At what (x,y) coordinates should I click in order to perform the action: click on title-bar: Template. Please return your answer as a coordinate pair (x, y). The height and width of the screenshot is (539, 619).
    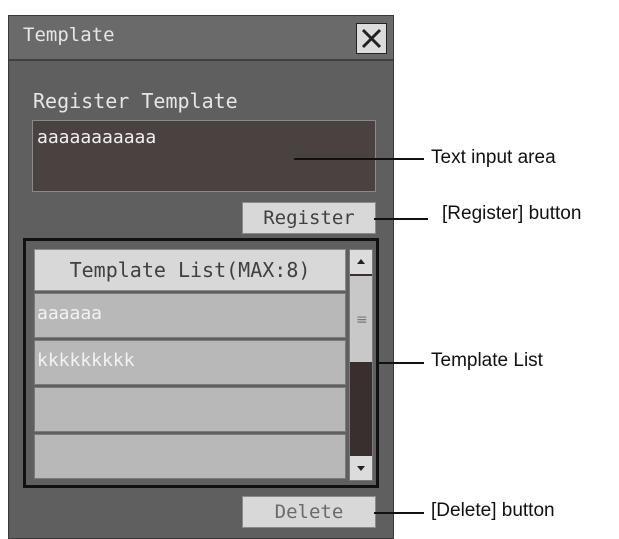
    Looking at the image, I should click on (201, 38).